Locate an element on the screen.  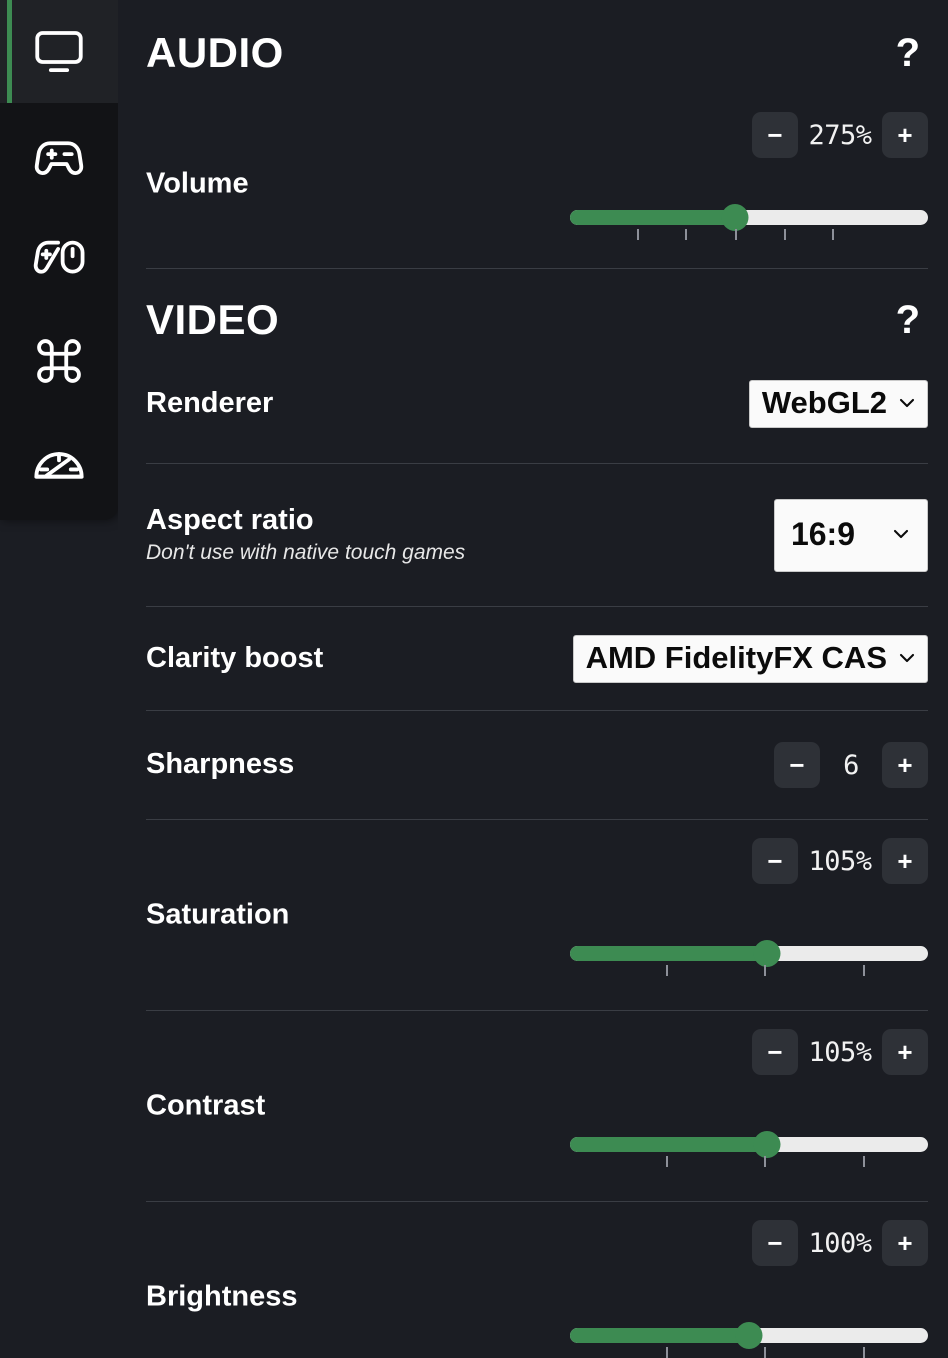
brightness-value: 100% is located at coordinates (840, 1243).